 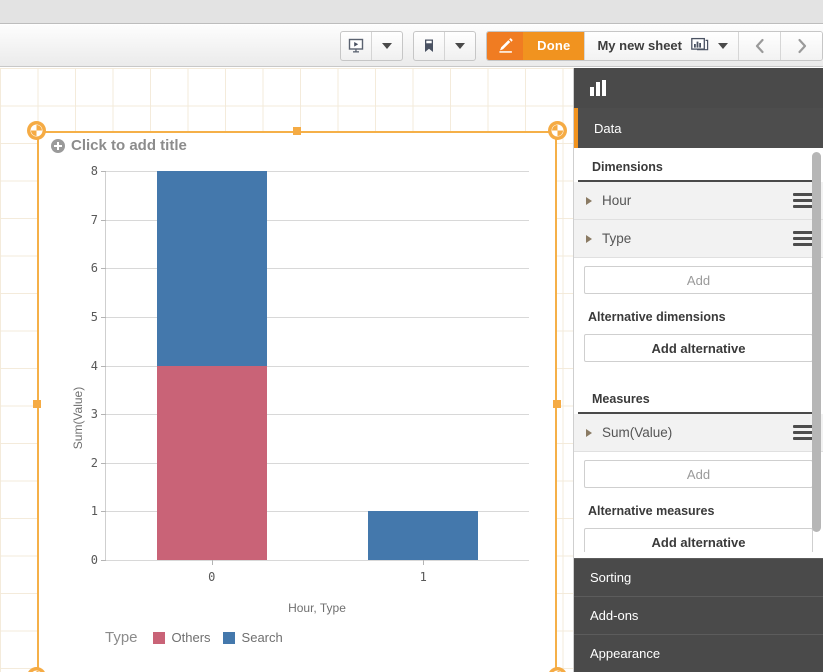 What do you see at coordinates (617, 238) in the screenshot?
I see `dimension-label: Type` at bounding box center [617, 238].